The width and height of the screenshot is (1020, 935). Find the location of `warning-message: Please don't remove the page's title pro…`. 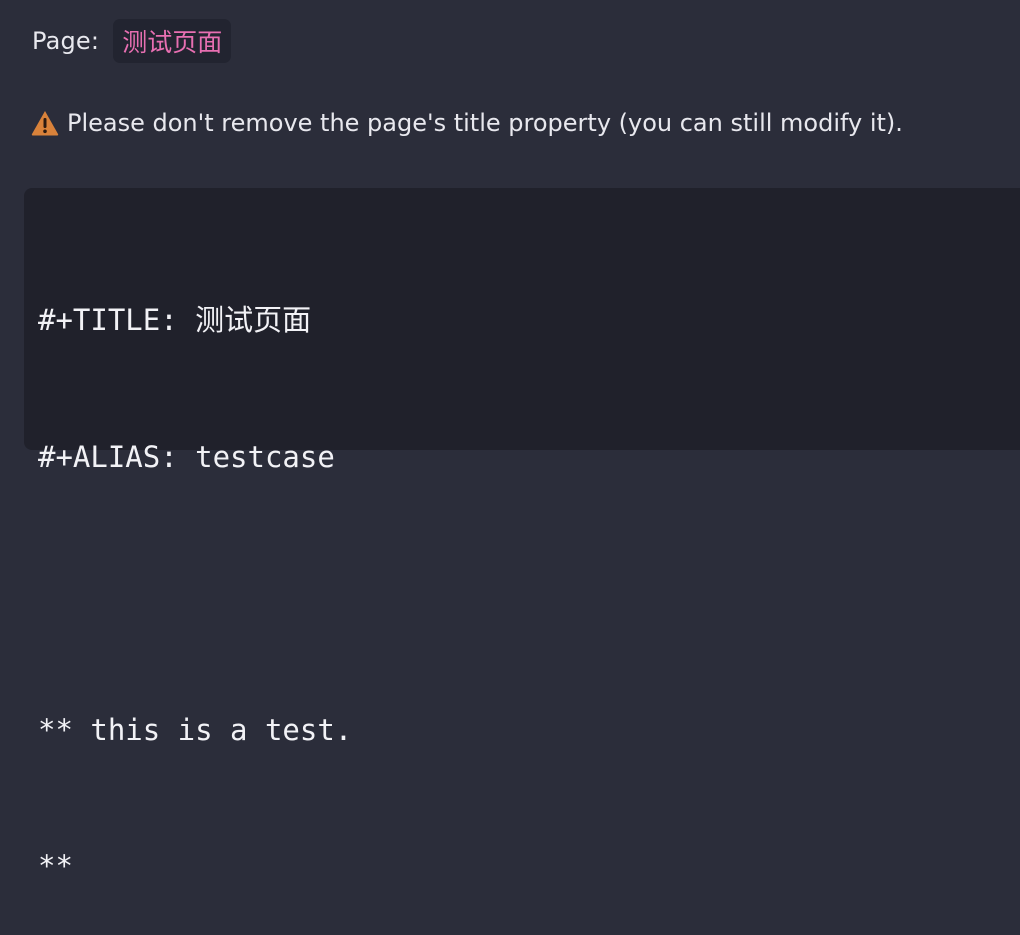

warning-message: Please don't remove the page's title pro… is located at coordinates (485, 123).